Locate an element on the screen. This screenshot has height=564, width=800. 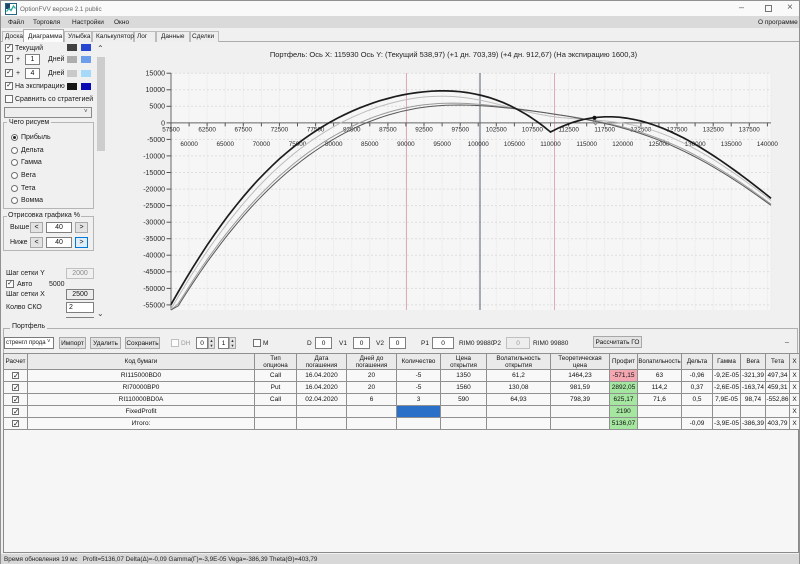
svg-text: 15000 is located at coordinates (156, 74).